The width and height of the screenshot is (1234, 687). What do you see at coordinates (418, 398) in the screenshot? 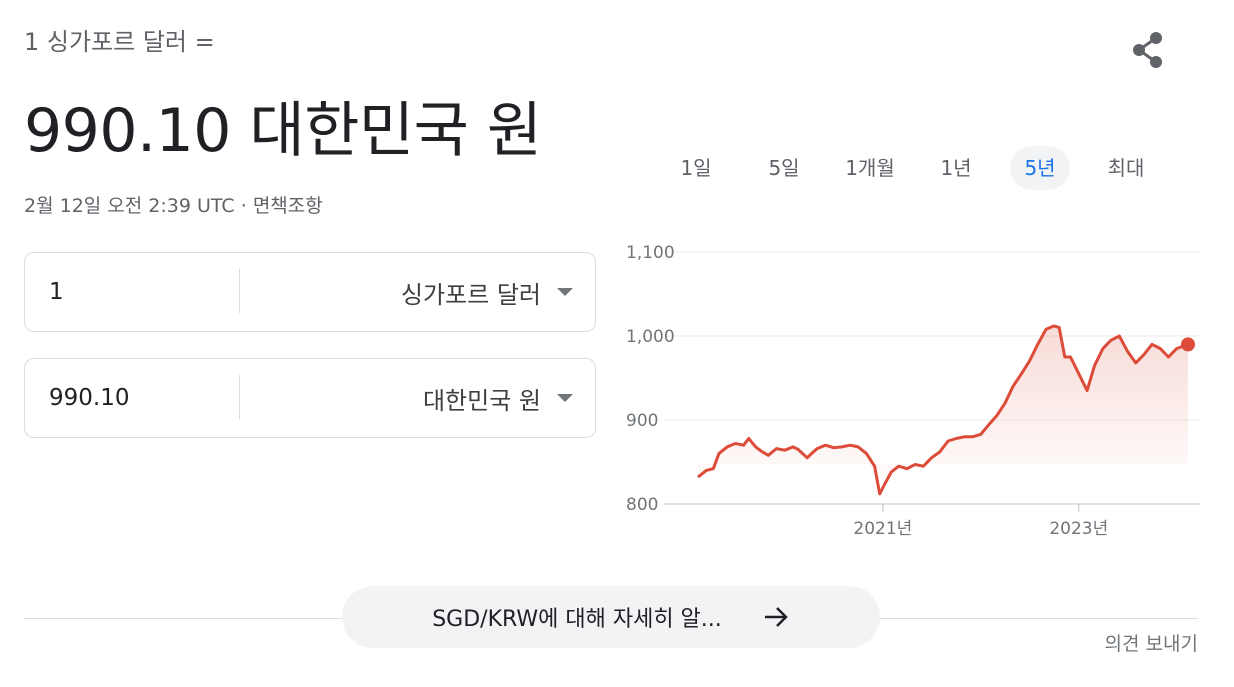
I see `to-currency-select: 대한민국 원` at bounding box center [418, 398].